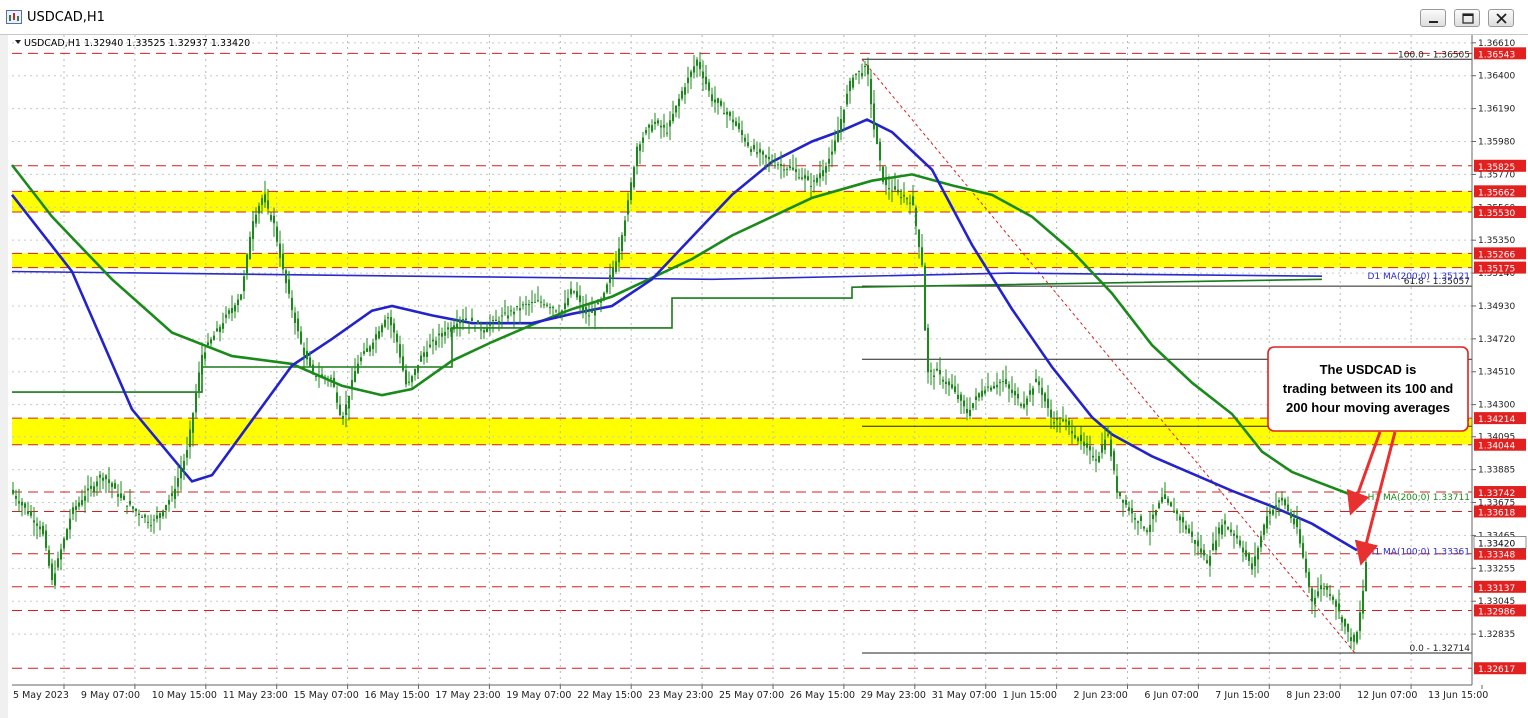 This screenshot has height=718, width=1528. Describe the element at coordinates (893, 695) in the screenshot. I see `time-tick-label: 29 May 23:00` at that location.